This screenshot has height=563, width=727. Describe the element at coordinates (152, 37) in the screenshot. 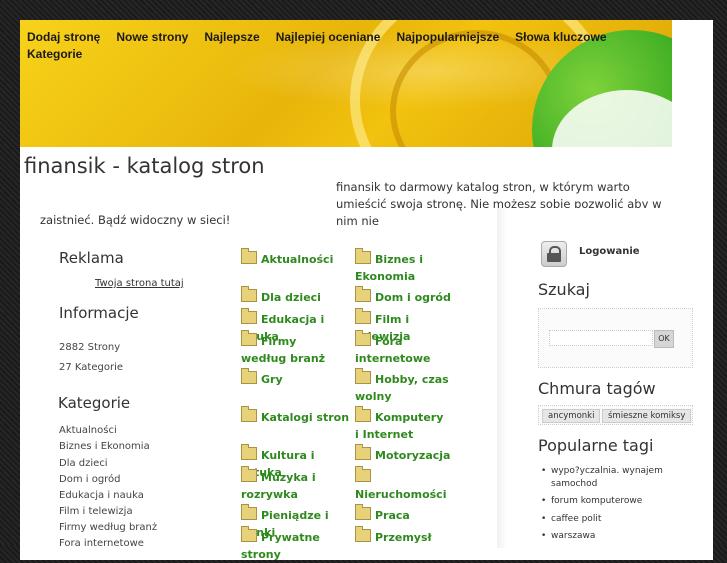

I see `nav-new-sites: Nowe strony` at that location.